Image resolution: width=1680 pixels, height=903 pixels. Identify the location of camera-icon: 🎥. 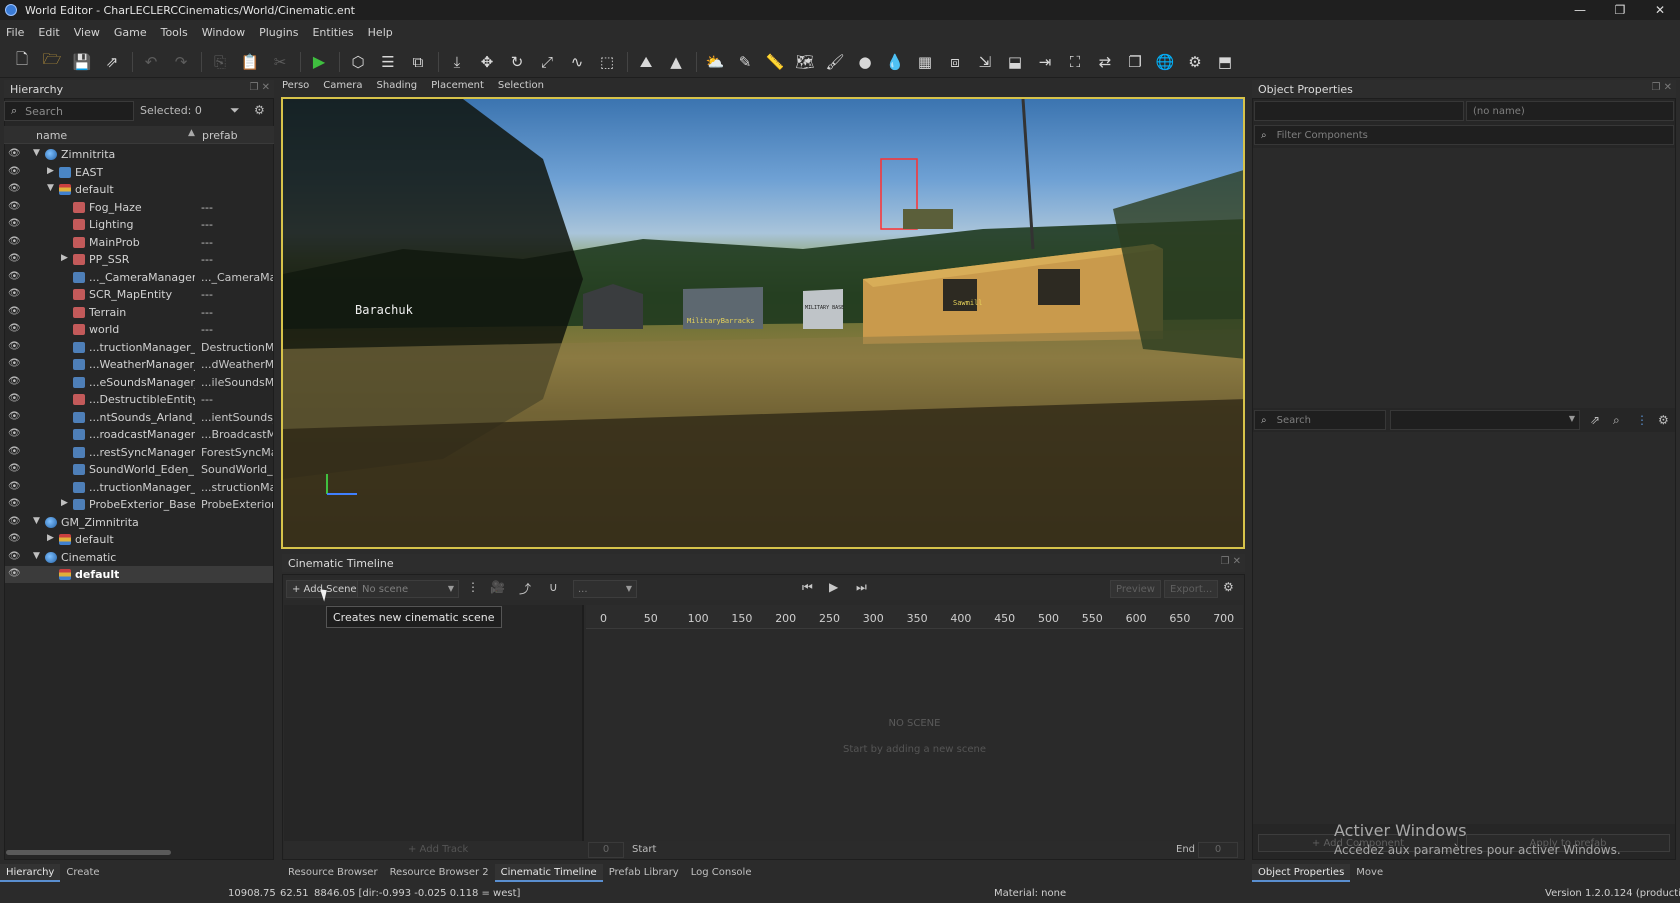
(497, 587).